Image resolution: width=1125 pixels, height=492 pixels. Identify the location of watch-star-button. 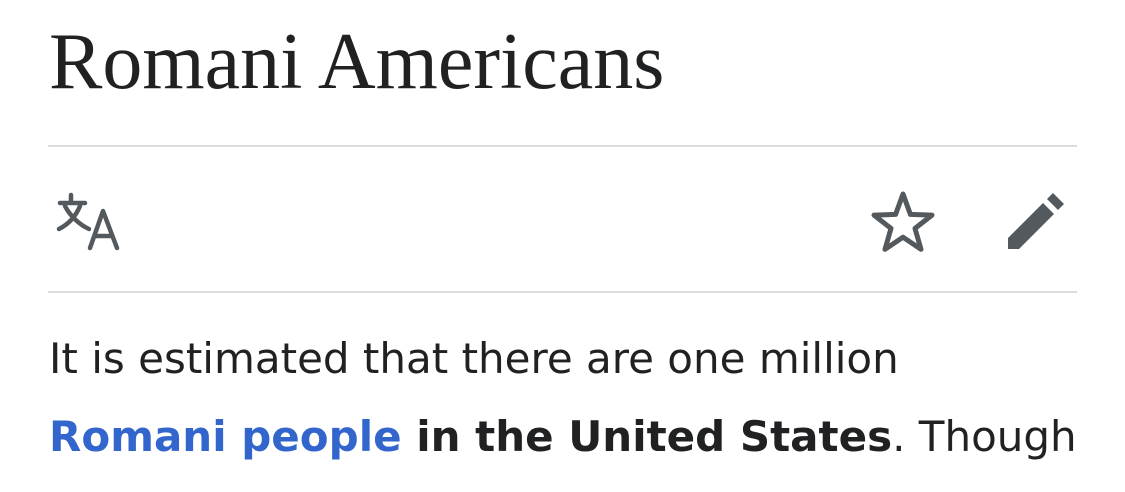
(903, 223).